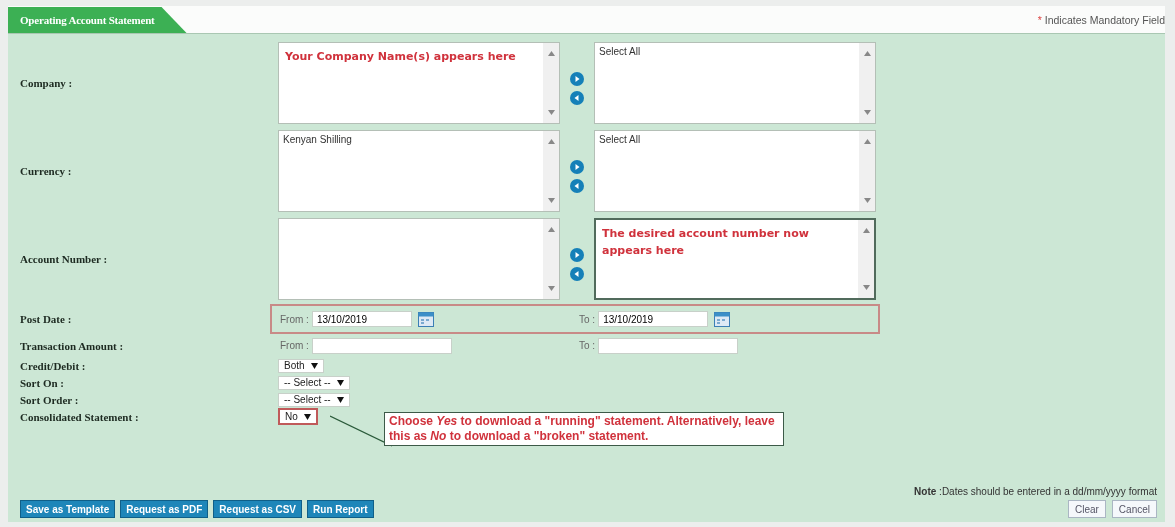 The height and width of the screenshot is (527, 1175). I want to click on to-field, so click(668, 345).